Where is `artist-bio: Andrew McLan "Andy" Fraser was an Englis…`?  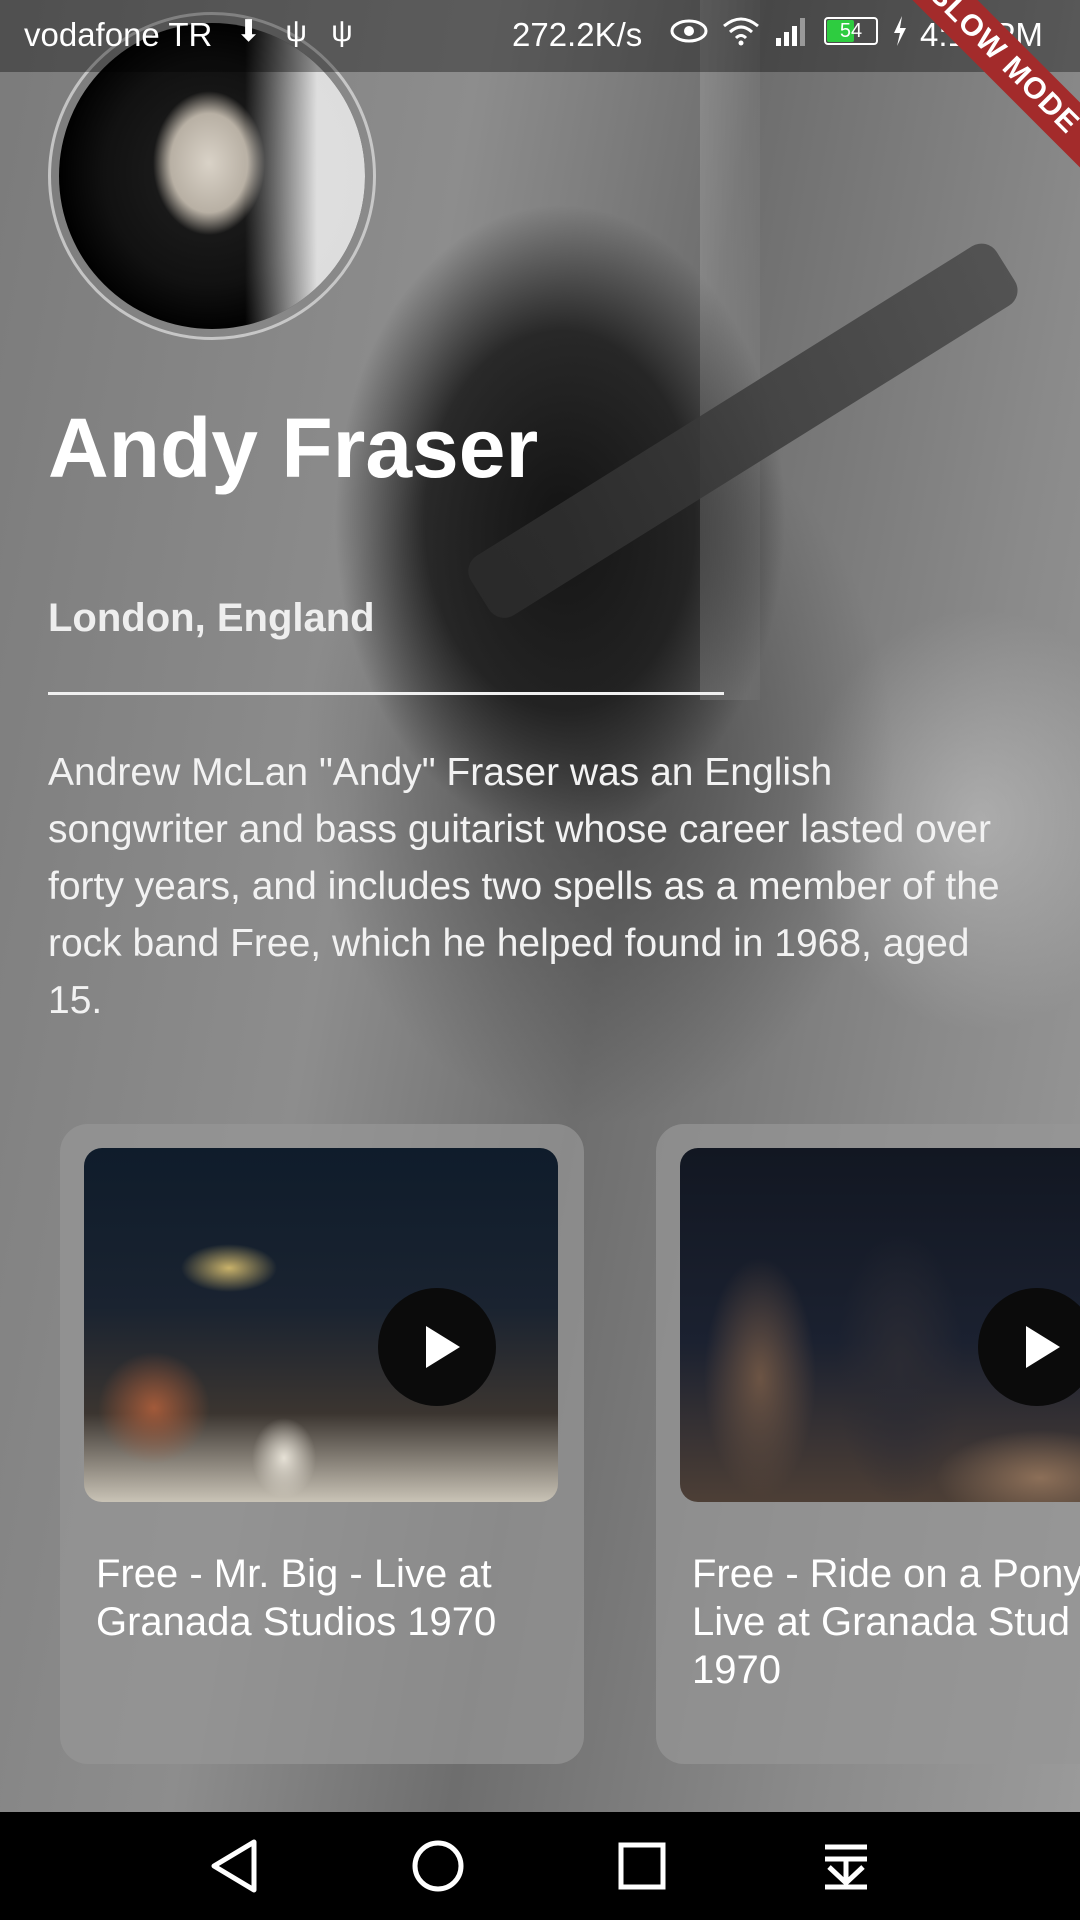
artist-bio: Andrew McLan "Andy" Fraser was an Englis… is located at coordinates (524, 886).